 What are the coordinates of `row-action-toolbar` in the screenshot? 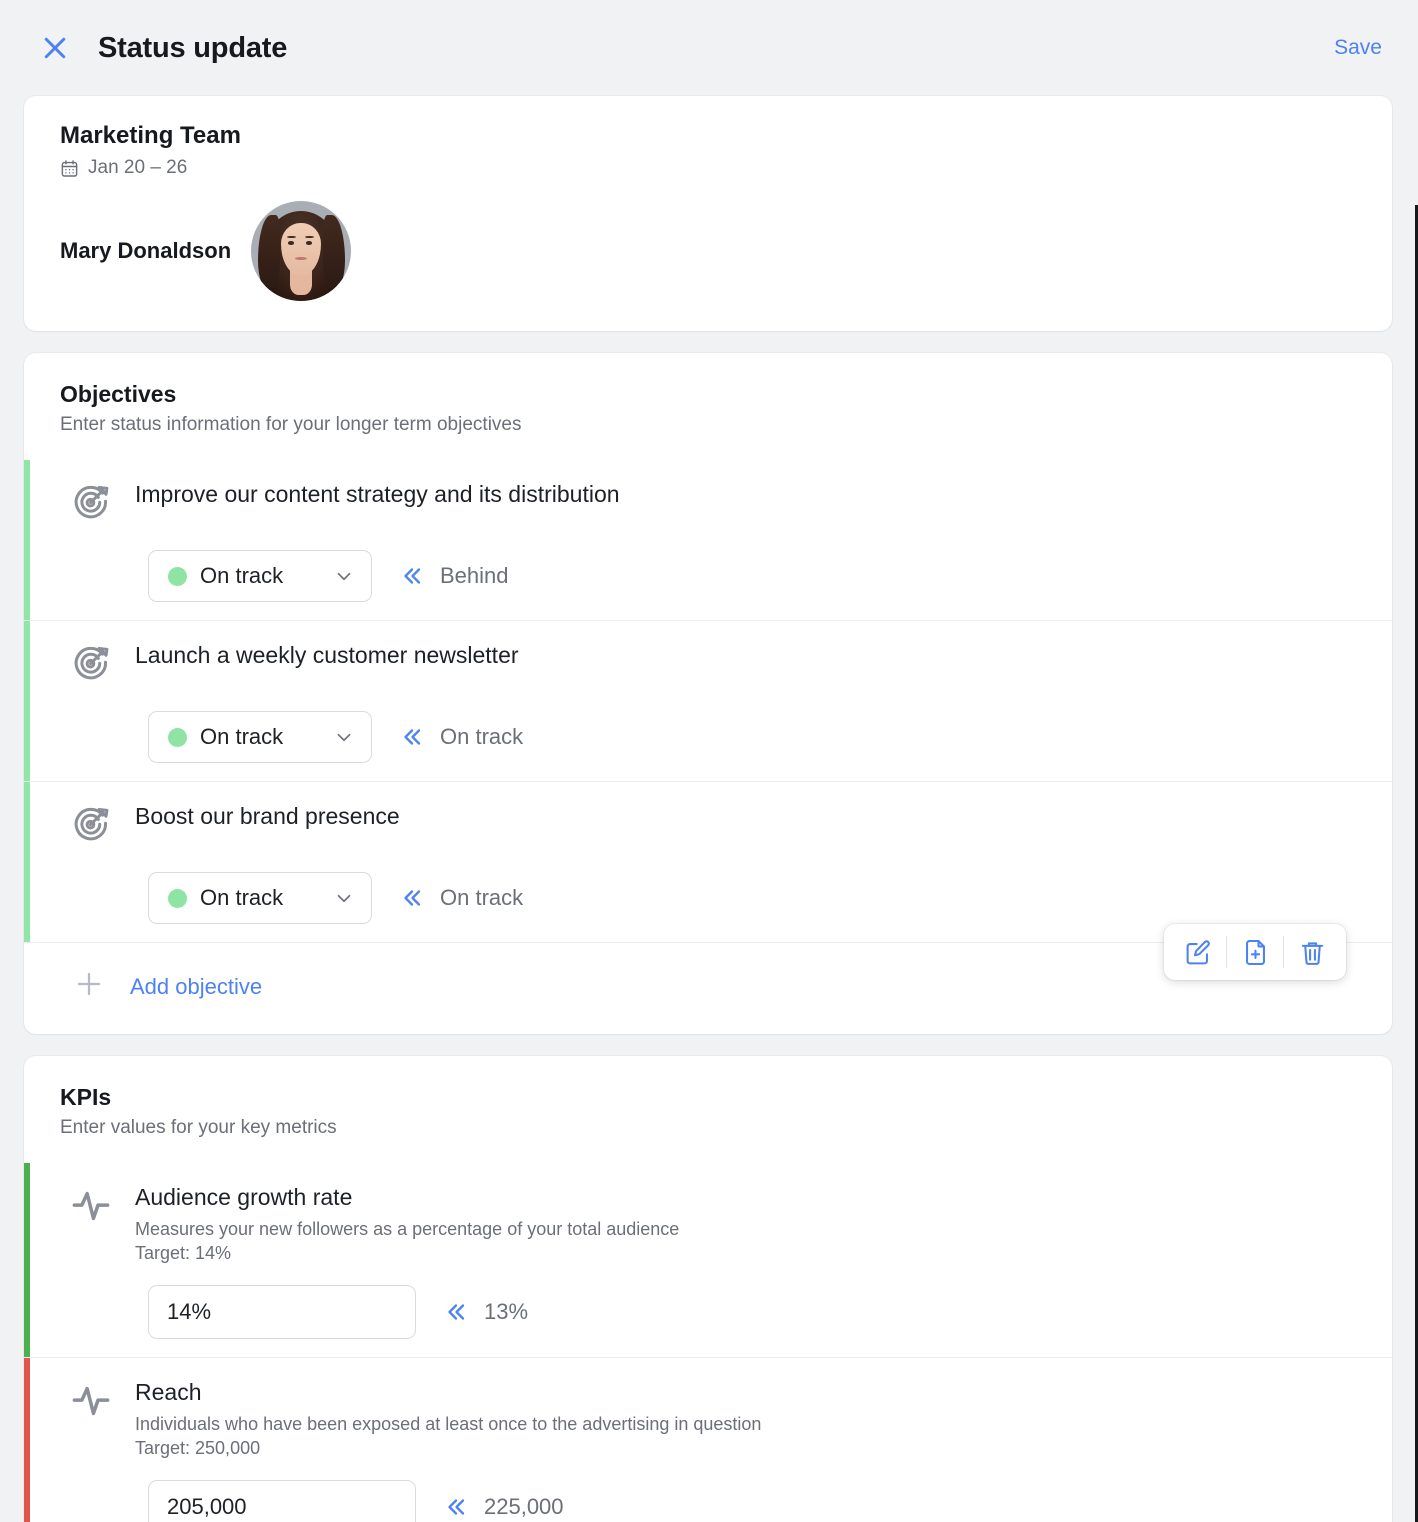 It's located at (1255, 952).